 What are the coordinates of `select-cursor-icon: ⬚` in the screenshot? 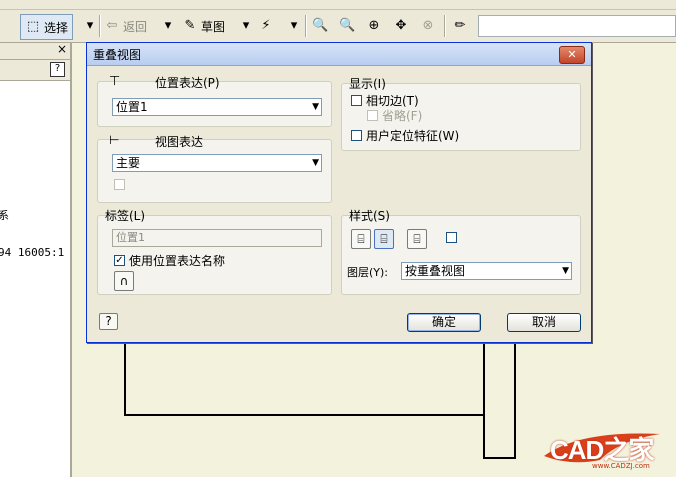 It's located at (33, 26).